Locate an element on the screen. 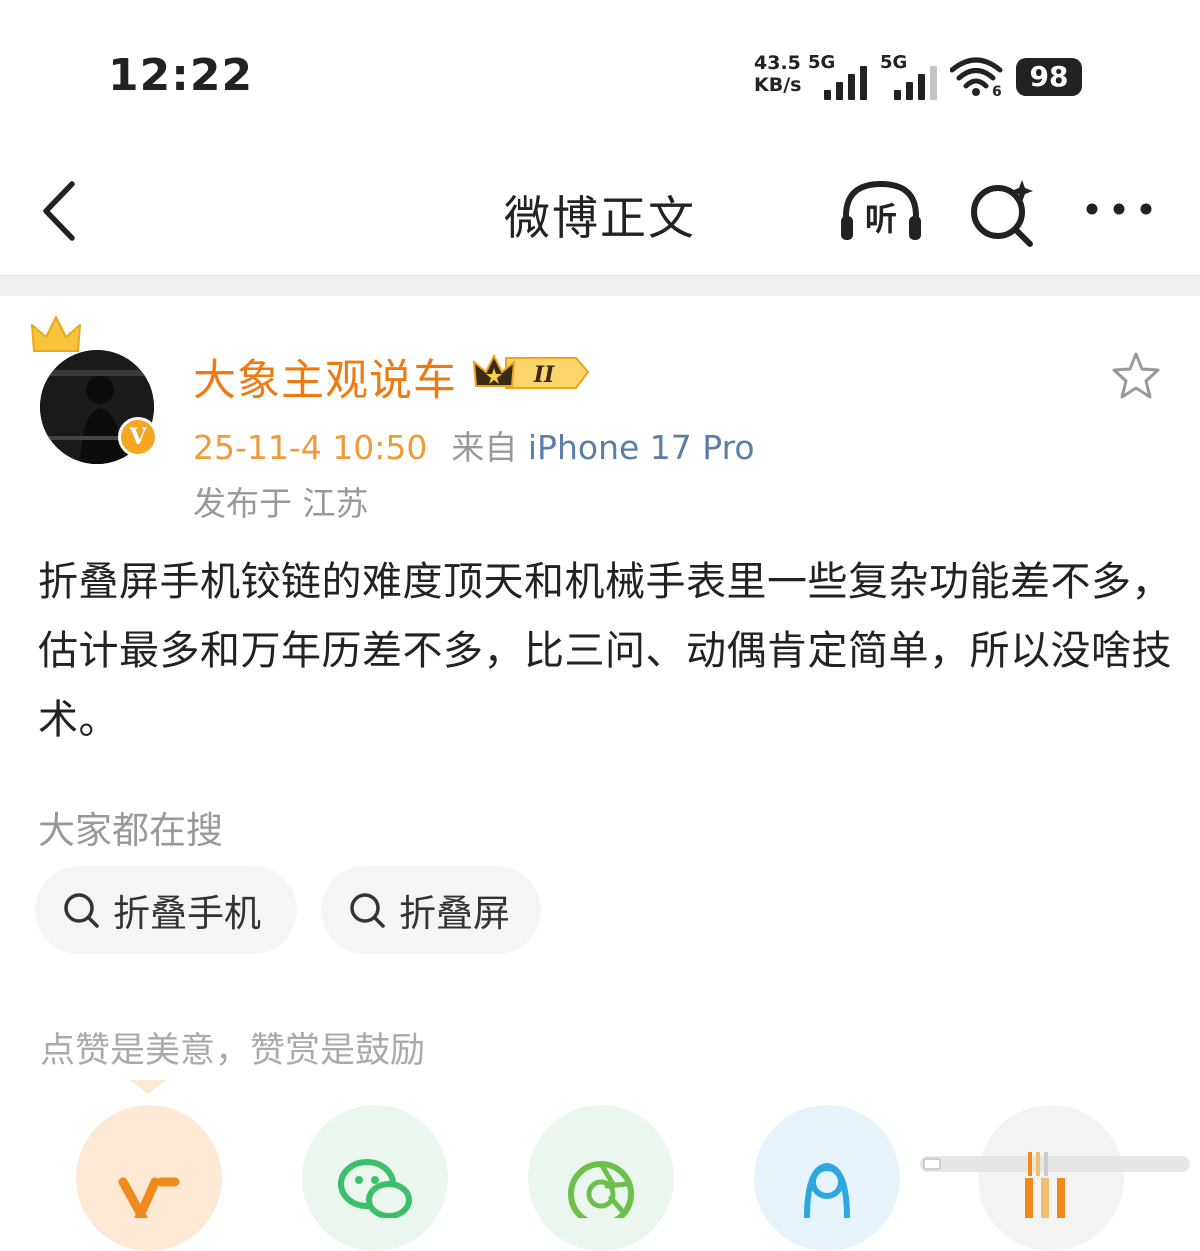  post-time: 25-11-4 10:50 is located at coordinates (310, 447).